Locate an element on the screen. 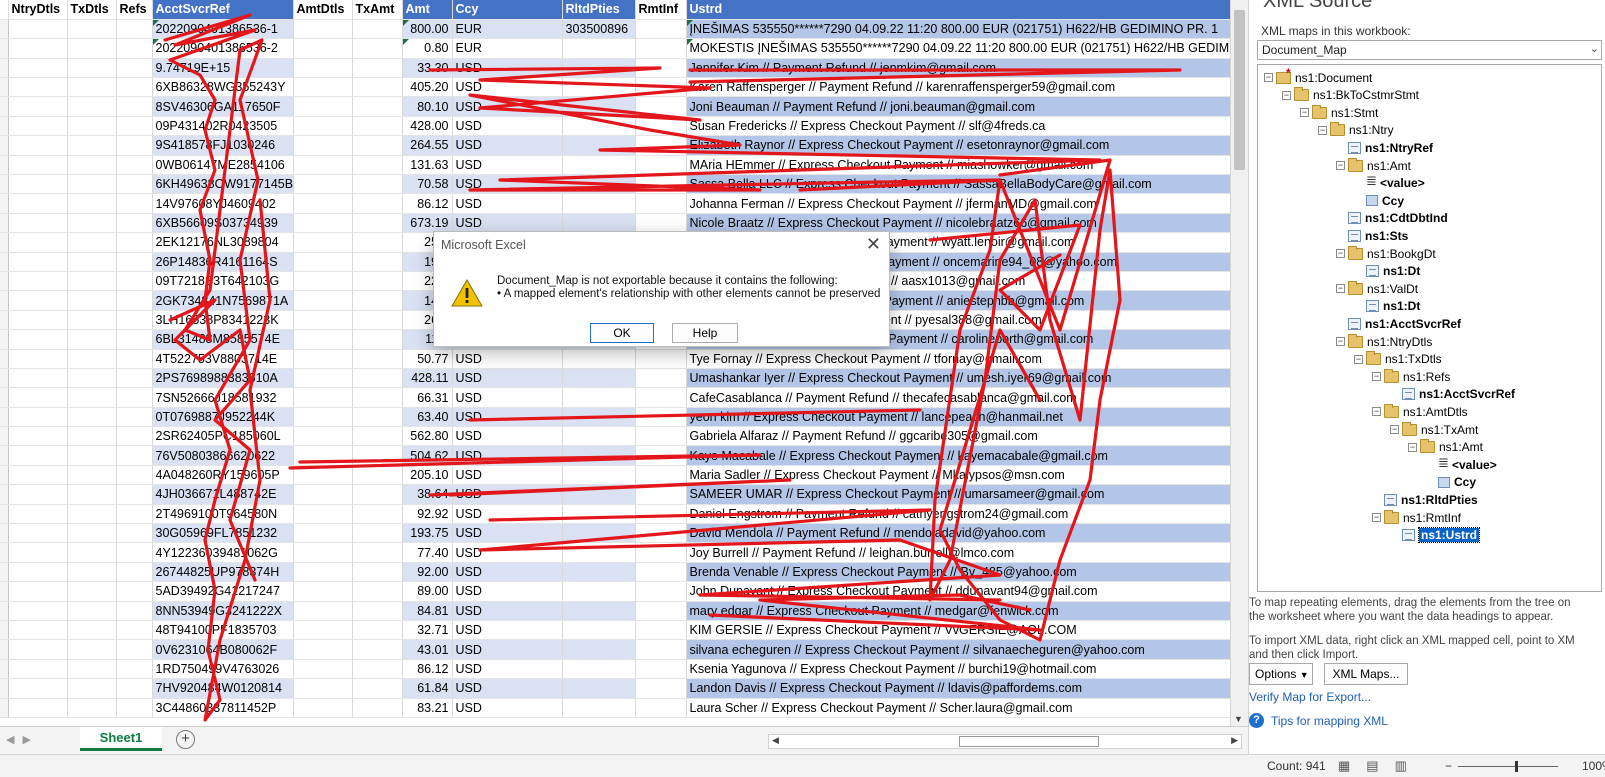 The image size is (1605, 777). cell-acctsvcrref: 6BL31488M8585574E is located at coordinates (223, 339).